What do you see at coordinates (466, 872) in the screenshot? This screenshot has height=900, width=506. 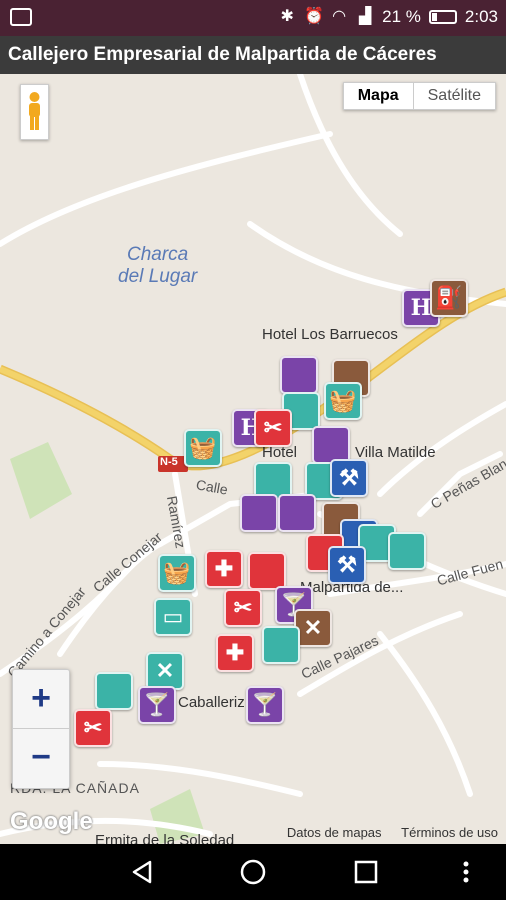 I see `more-icon` at bounding box center [466, 872].